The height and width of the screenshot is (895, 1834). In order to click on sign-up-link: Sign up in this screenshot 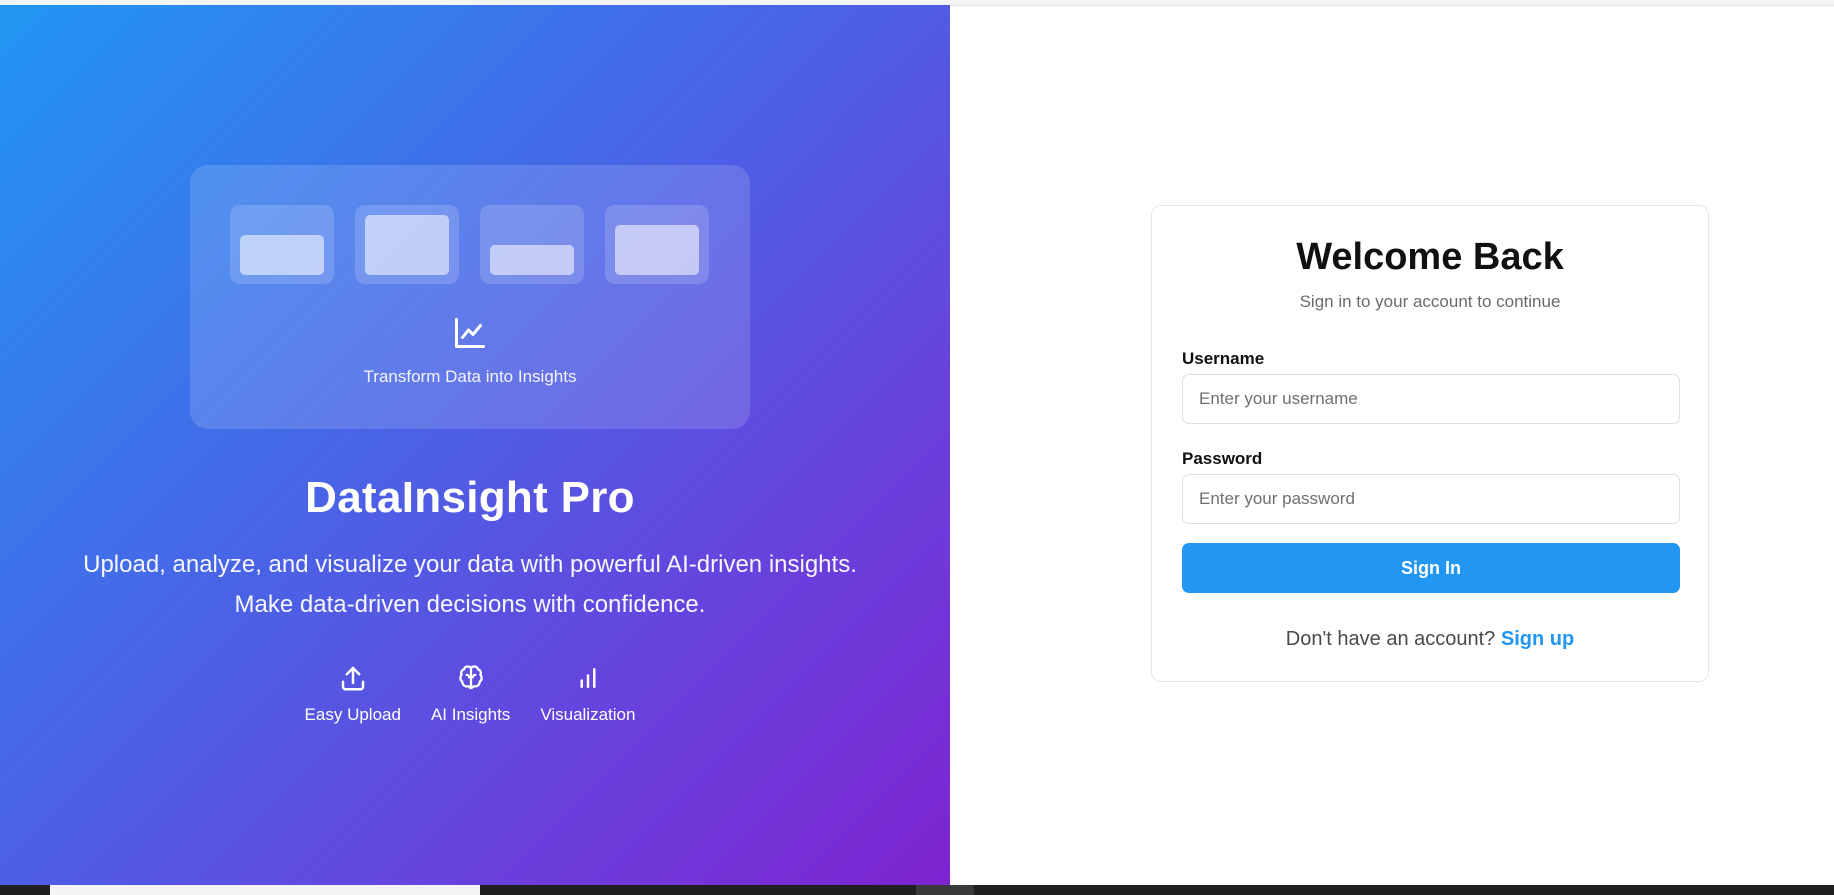, I will do `click(1537, 639)`.